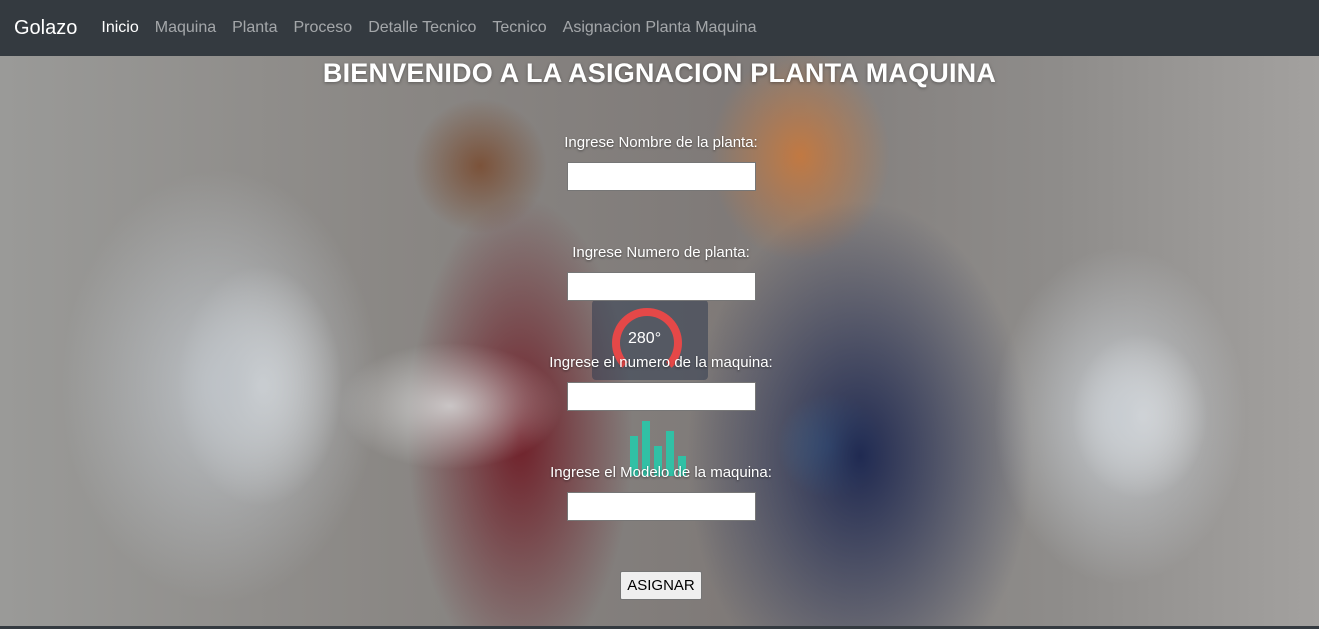 The width and height of the screenshot is (1319, 629). What do you see at coordinates (422, 28) in the screenshot?
I see `nav-link-detalle-tecnico: Detalle Tecnico` at bounding box center [422, 28].